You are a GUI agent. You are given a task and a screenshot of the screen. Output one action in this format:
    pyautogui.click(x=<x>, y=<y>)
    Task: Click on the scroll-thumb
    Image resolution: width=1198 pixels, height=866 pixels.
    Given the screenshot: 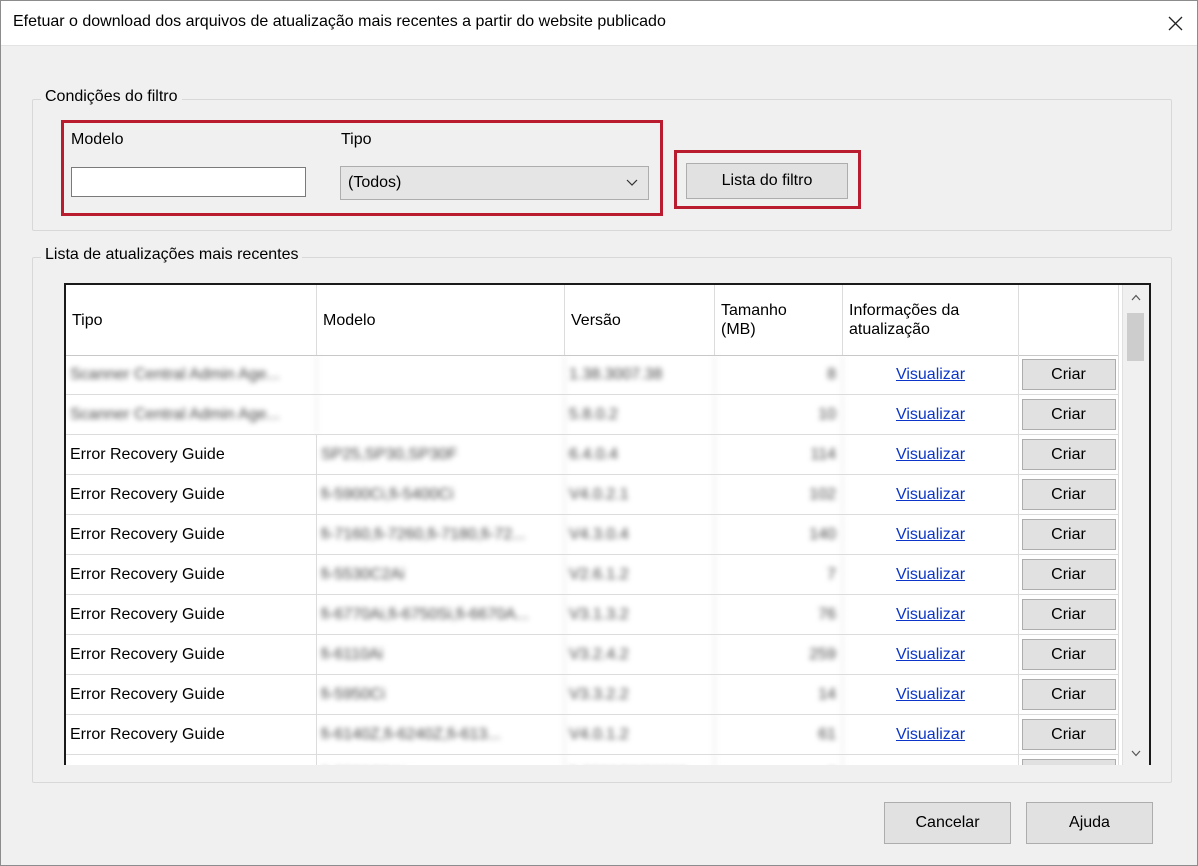 What is the action you would take?
    pyautogui.click(x=1135, y=337)
    